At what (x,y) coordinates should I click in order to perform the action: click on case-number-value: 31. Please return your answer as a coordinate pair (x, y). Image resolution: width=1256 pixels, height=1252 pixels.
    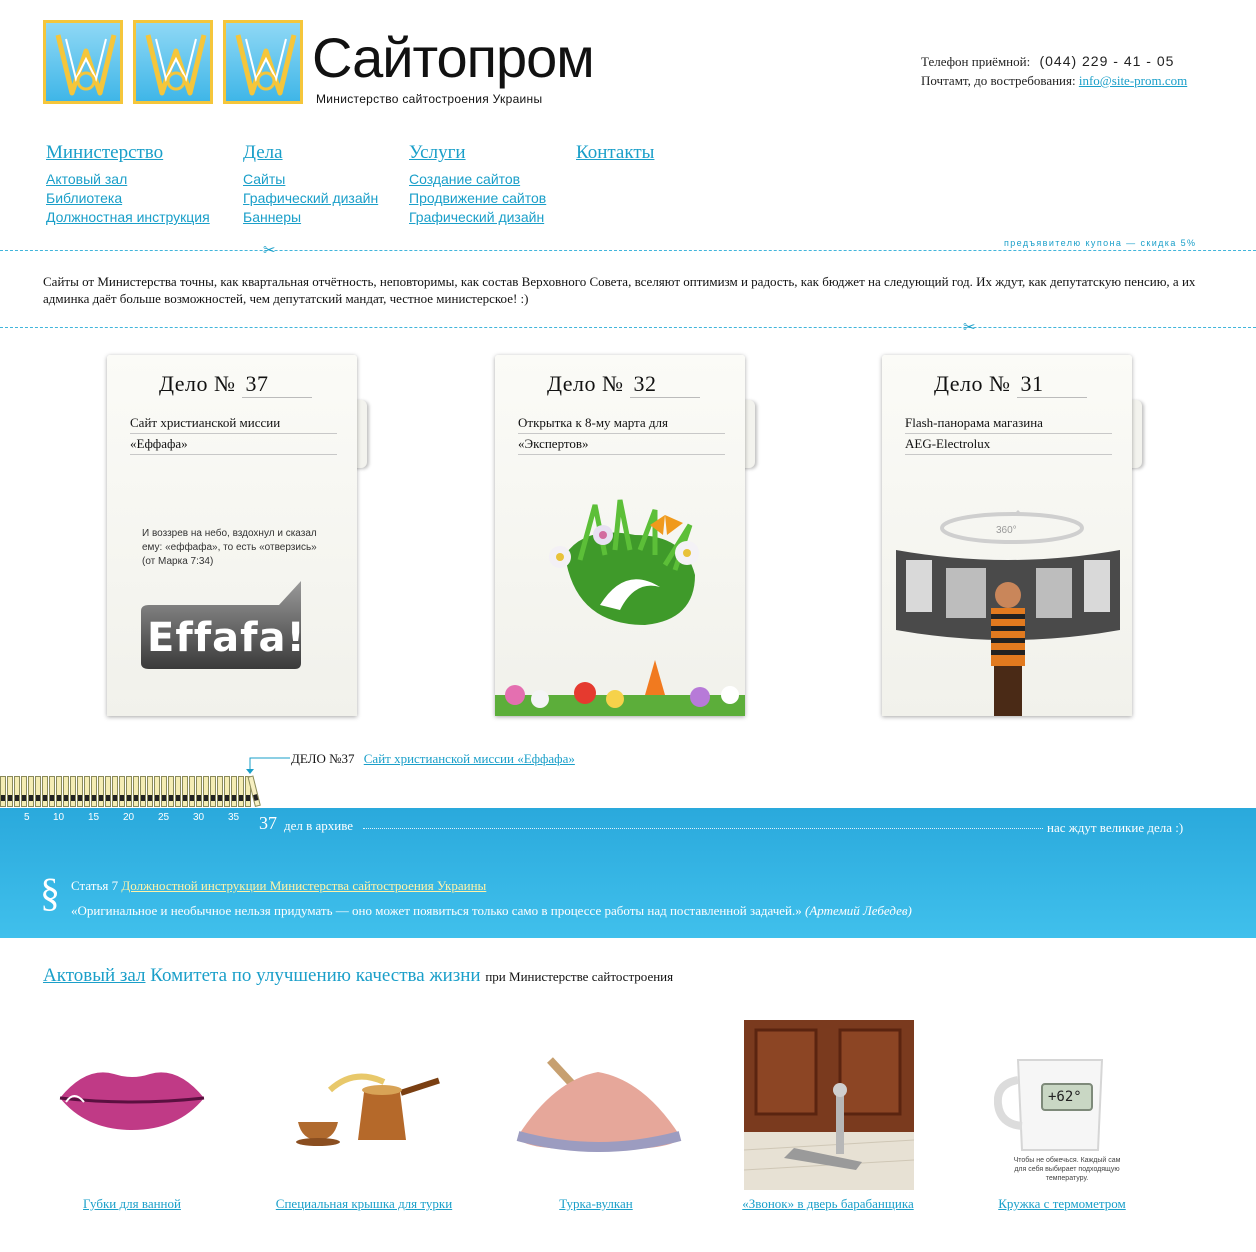
    Looking at the image, I should click on (1051, 384).